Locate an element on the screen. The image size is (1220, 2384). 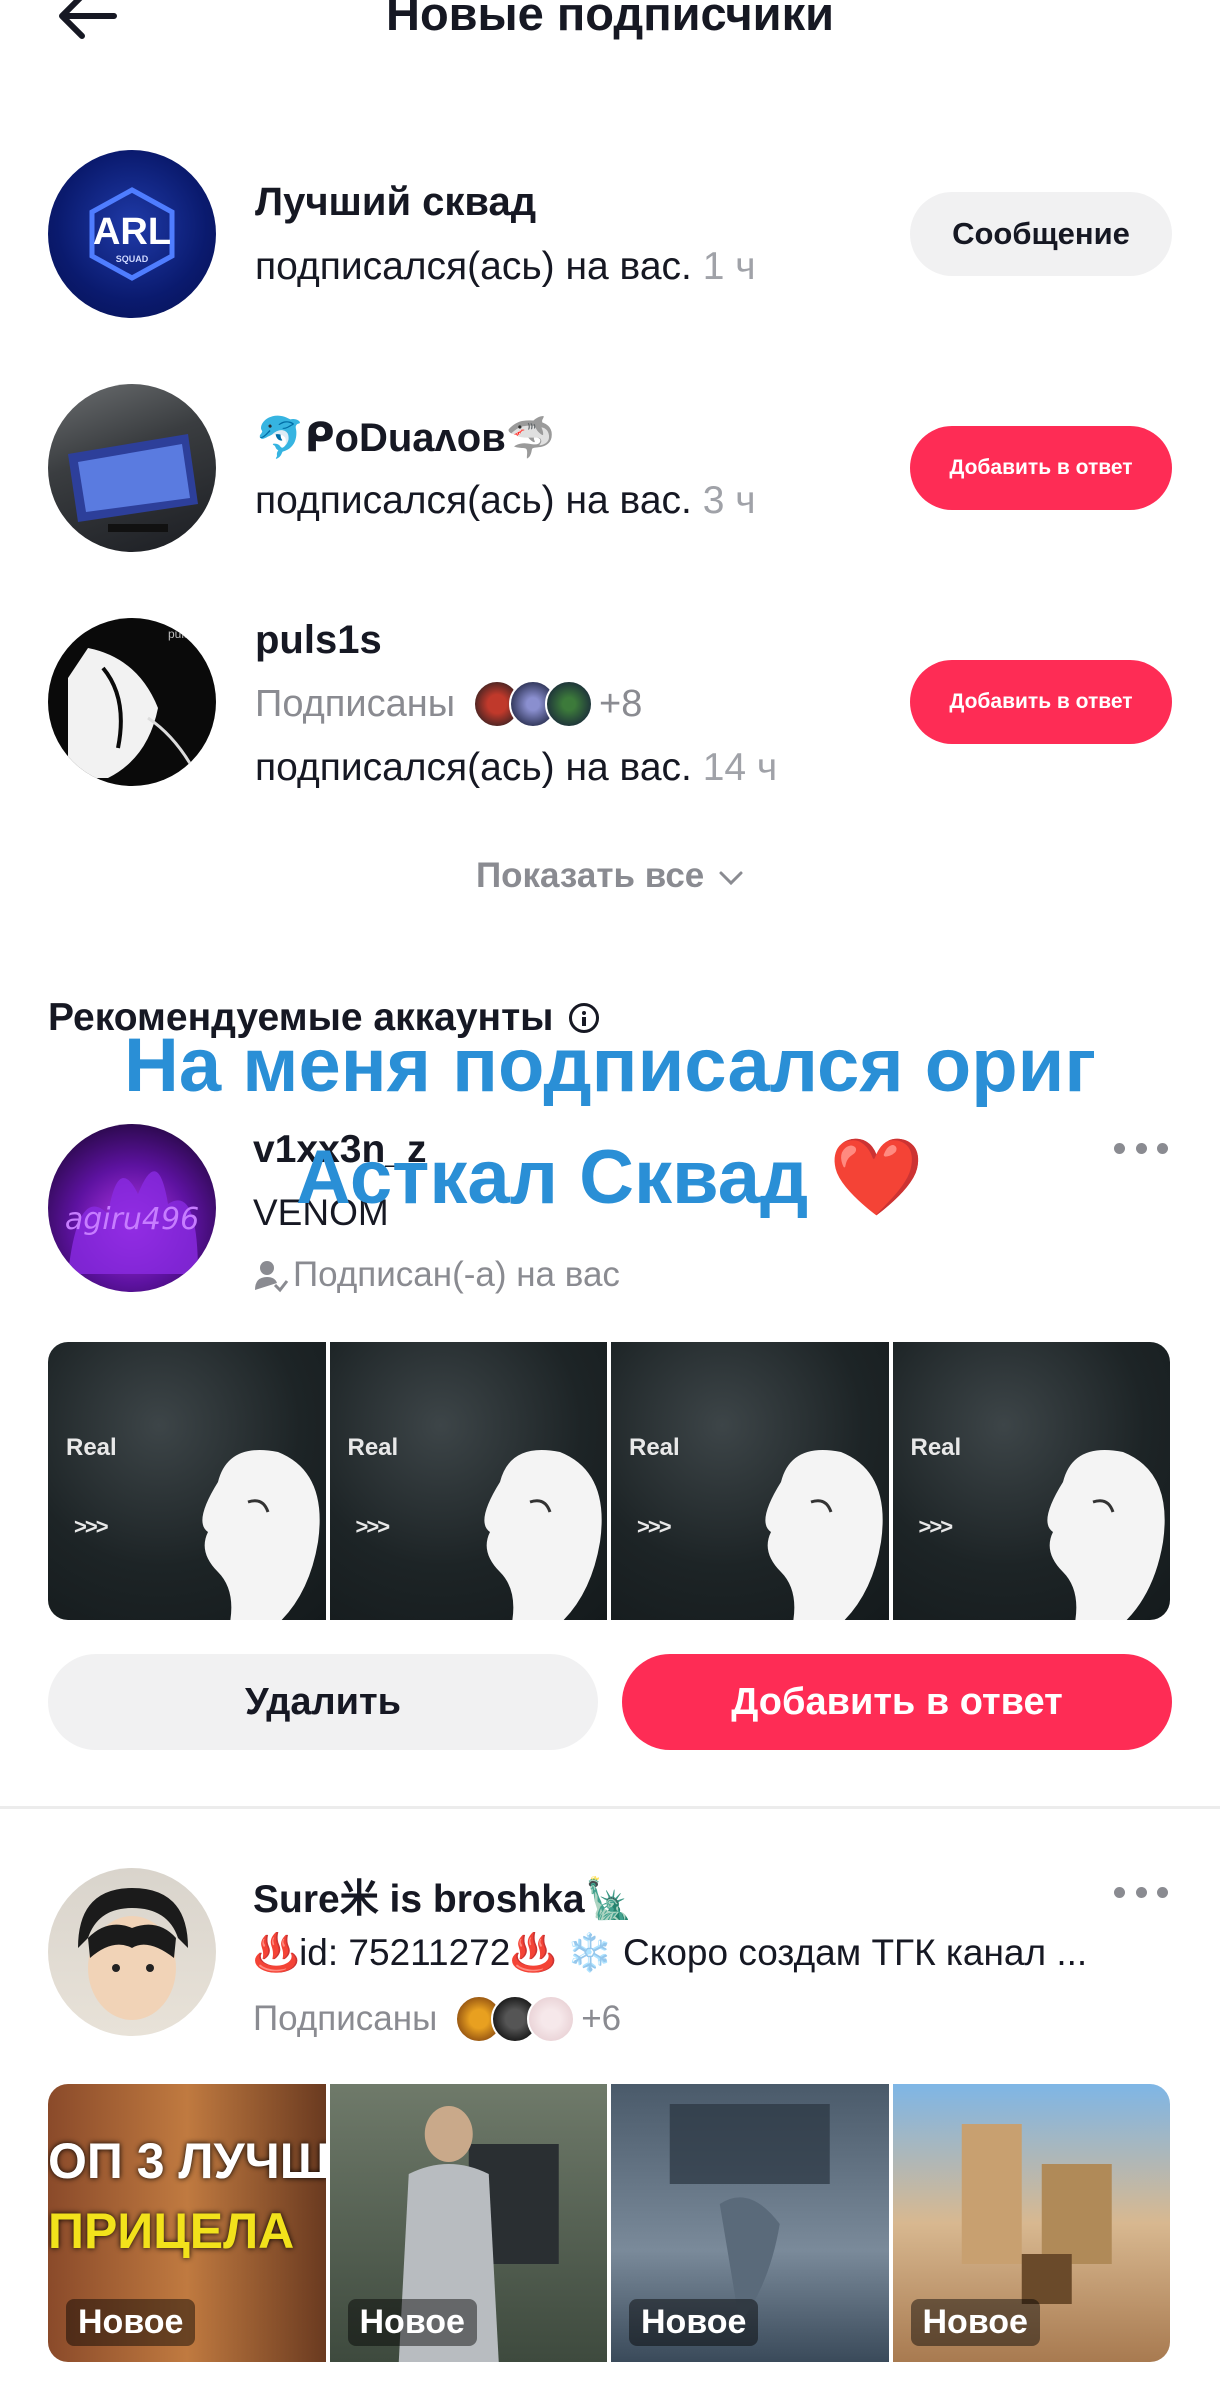
header: Новые подписчики is located at coordinates (610, 30).